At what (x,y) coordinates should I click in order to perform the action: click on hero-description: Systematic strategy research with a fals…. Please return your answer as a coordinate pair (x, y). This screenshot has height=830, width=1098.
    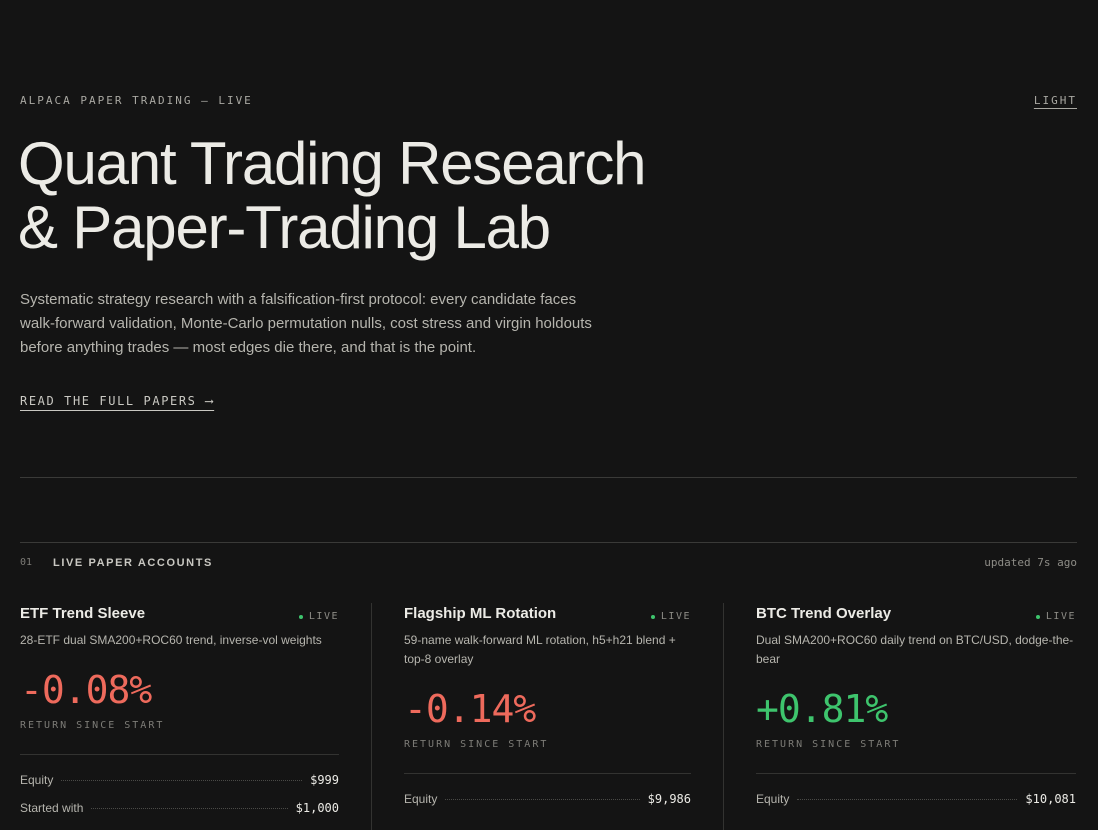
    Looking at the image, I should click on (306, 323).